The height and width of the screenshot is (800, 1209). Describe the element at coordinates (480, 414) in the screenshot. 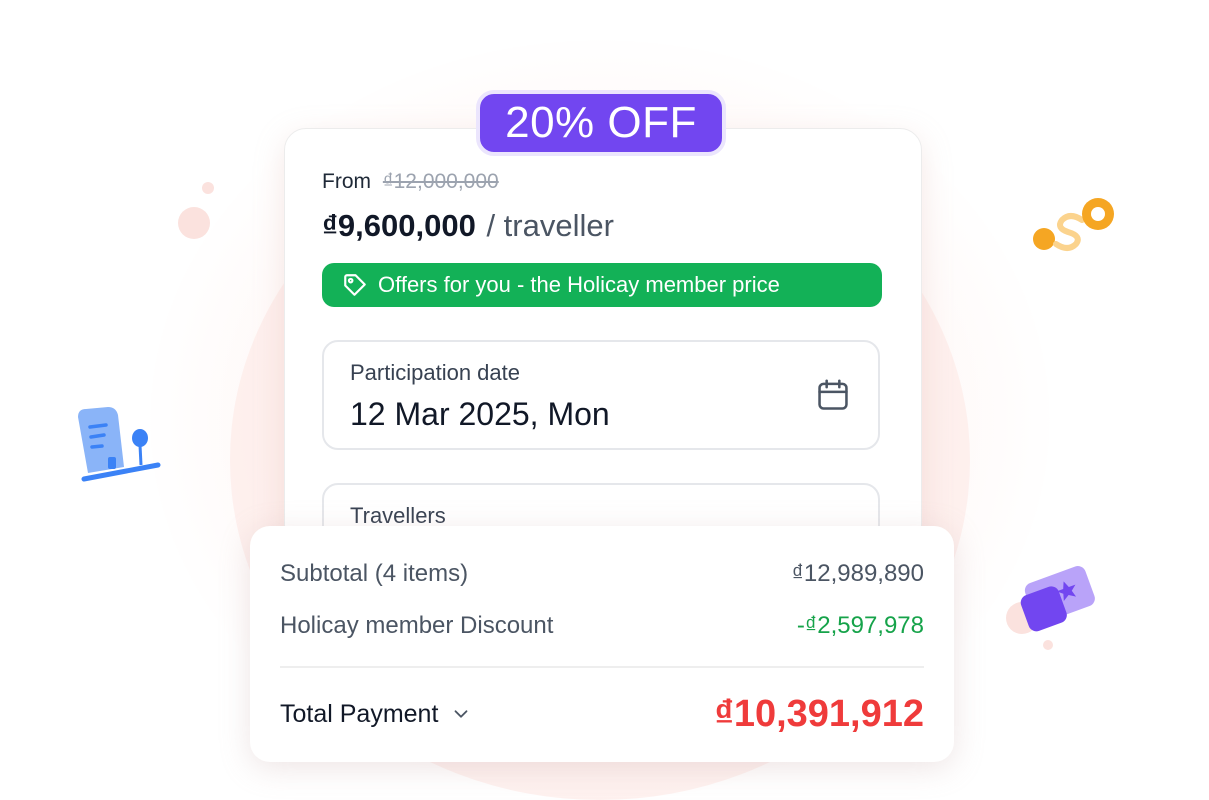

I see `participation-date-value: 12 Mar 2025, Mon` at that location.